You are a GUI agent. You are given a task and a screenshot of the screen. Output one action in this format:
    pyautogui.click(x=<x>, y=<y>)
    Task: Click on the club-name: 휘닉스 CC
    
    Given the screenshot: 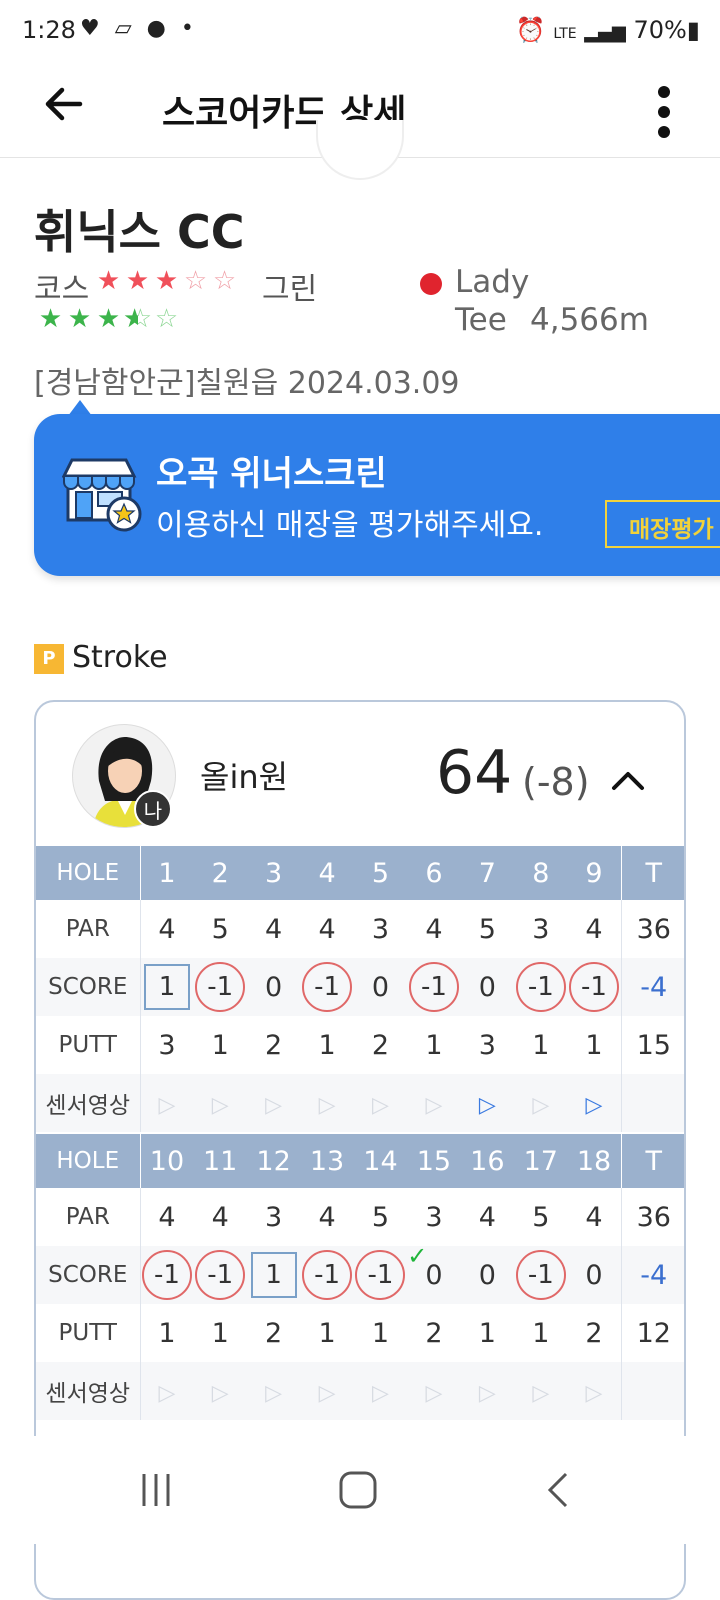 What is the action you would take?
    pyautogui.click(x=139, y=232)
    